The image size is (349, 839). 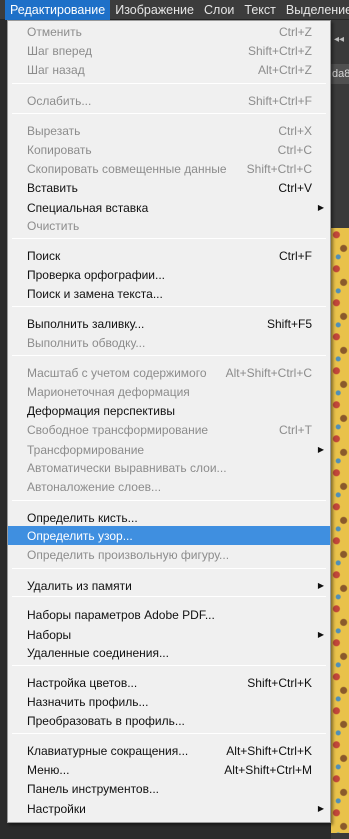 What do you see at coordinates (340, 74) in the screenshot?
I see `background-document-tab: da8` at bounding box center [340, 74].